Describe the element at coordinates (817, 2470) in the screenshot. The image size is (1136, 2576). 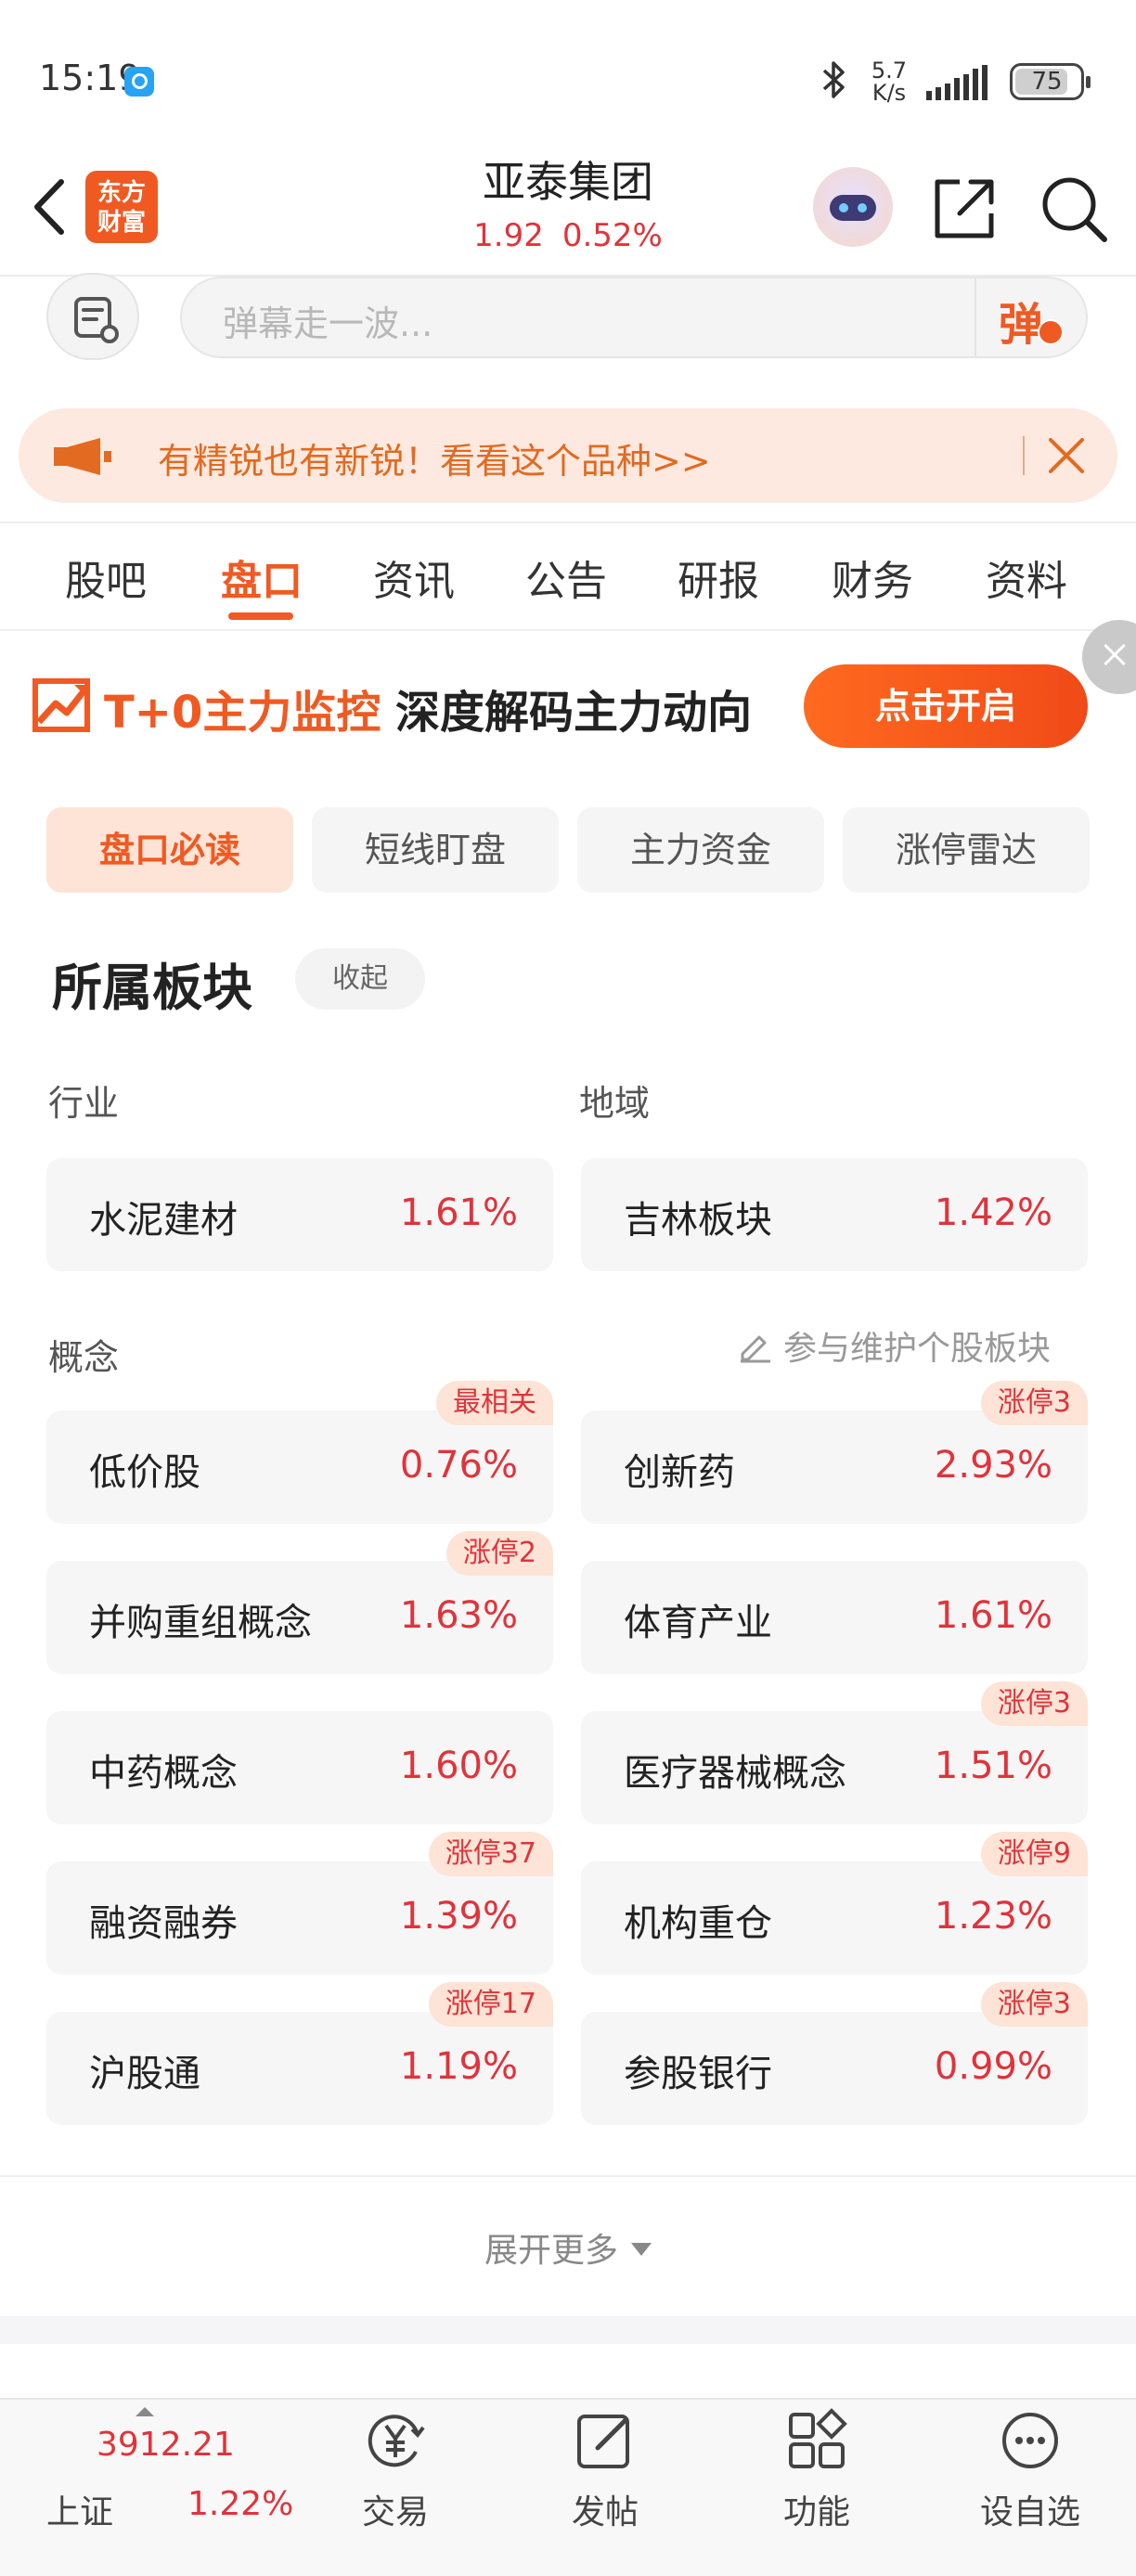
I see `nav-functions: 功能` at that location.